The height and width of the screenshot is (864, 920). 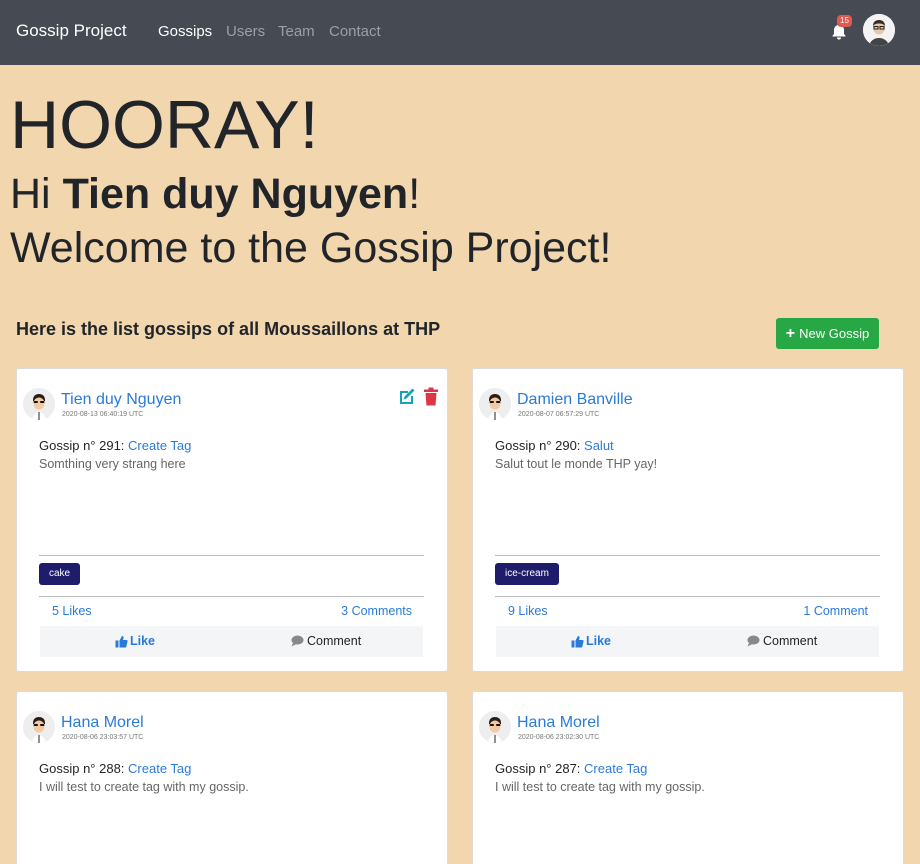 What do you see at coordinates (527, 574) in the screenshot?
I see `tag-badge: ice-cream` at bounding box center [527, 574].